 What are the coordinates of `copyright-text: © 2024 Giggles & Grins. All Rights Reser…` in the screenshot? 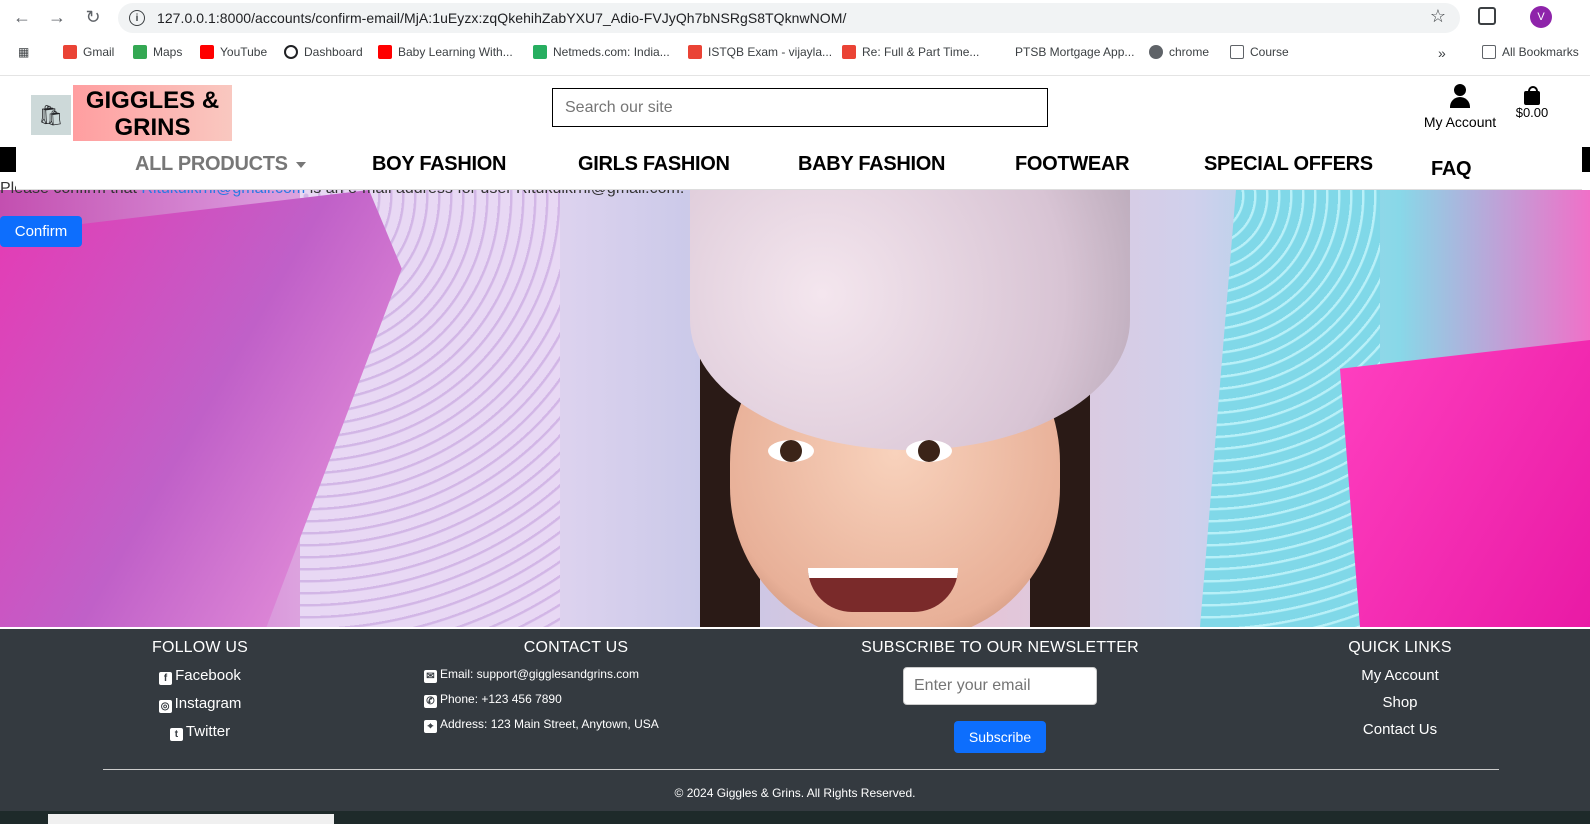 It's located at (795, 793).